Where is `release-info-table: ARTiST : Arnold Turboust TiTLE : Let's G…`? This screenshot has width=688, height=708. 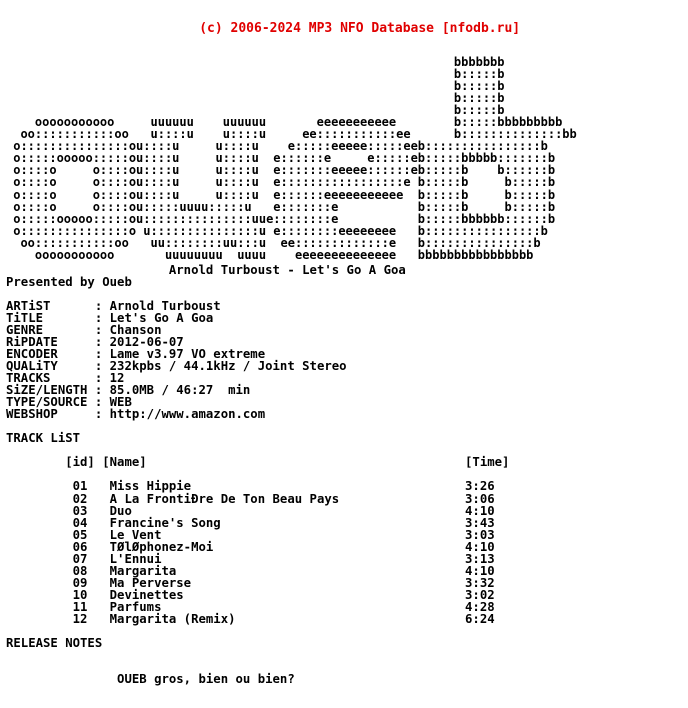
release-info-table: ARTiST : Arnold Turboust TiTLE : Let's G… is located at coordinates (176, 360).